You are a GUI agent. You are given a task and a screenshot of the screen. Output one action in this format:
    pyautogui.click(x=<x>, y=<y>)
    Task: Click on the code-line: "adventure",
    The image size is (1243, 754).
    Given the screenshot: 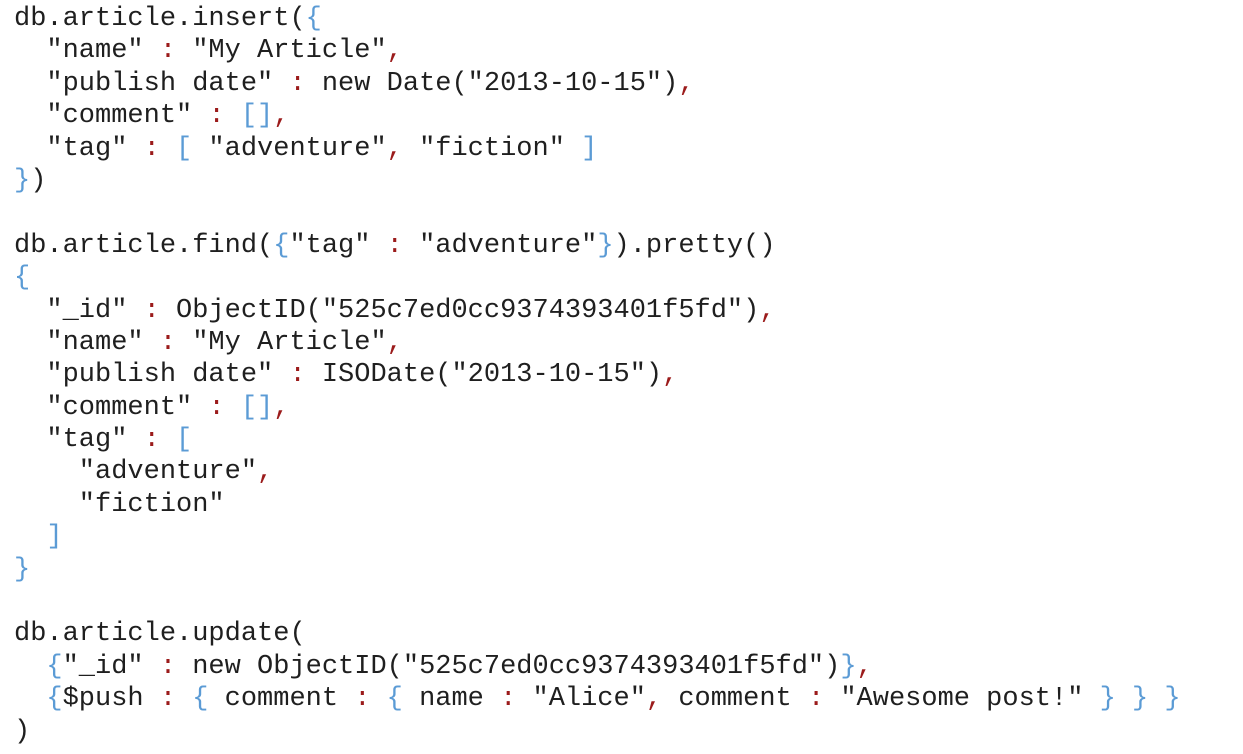 What is the action you would take?
    pyautogui.click(x=597, y=472)
    